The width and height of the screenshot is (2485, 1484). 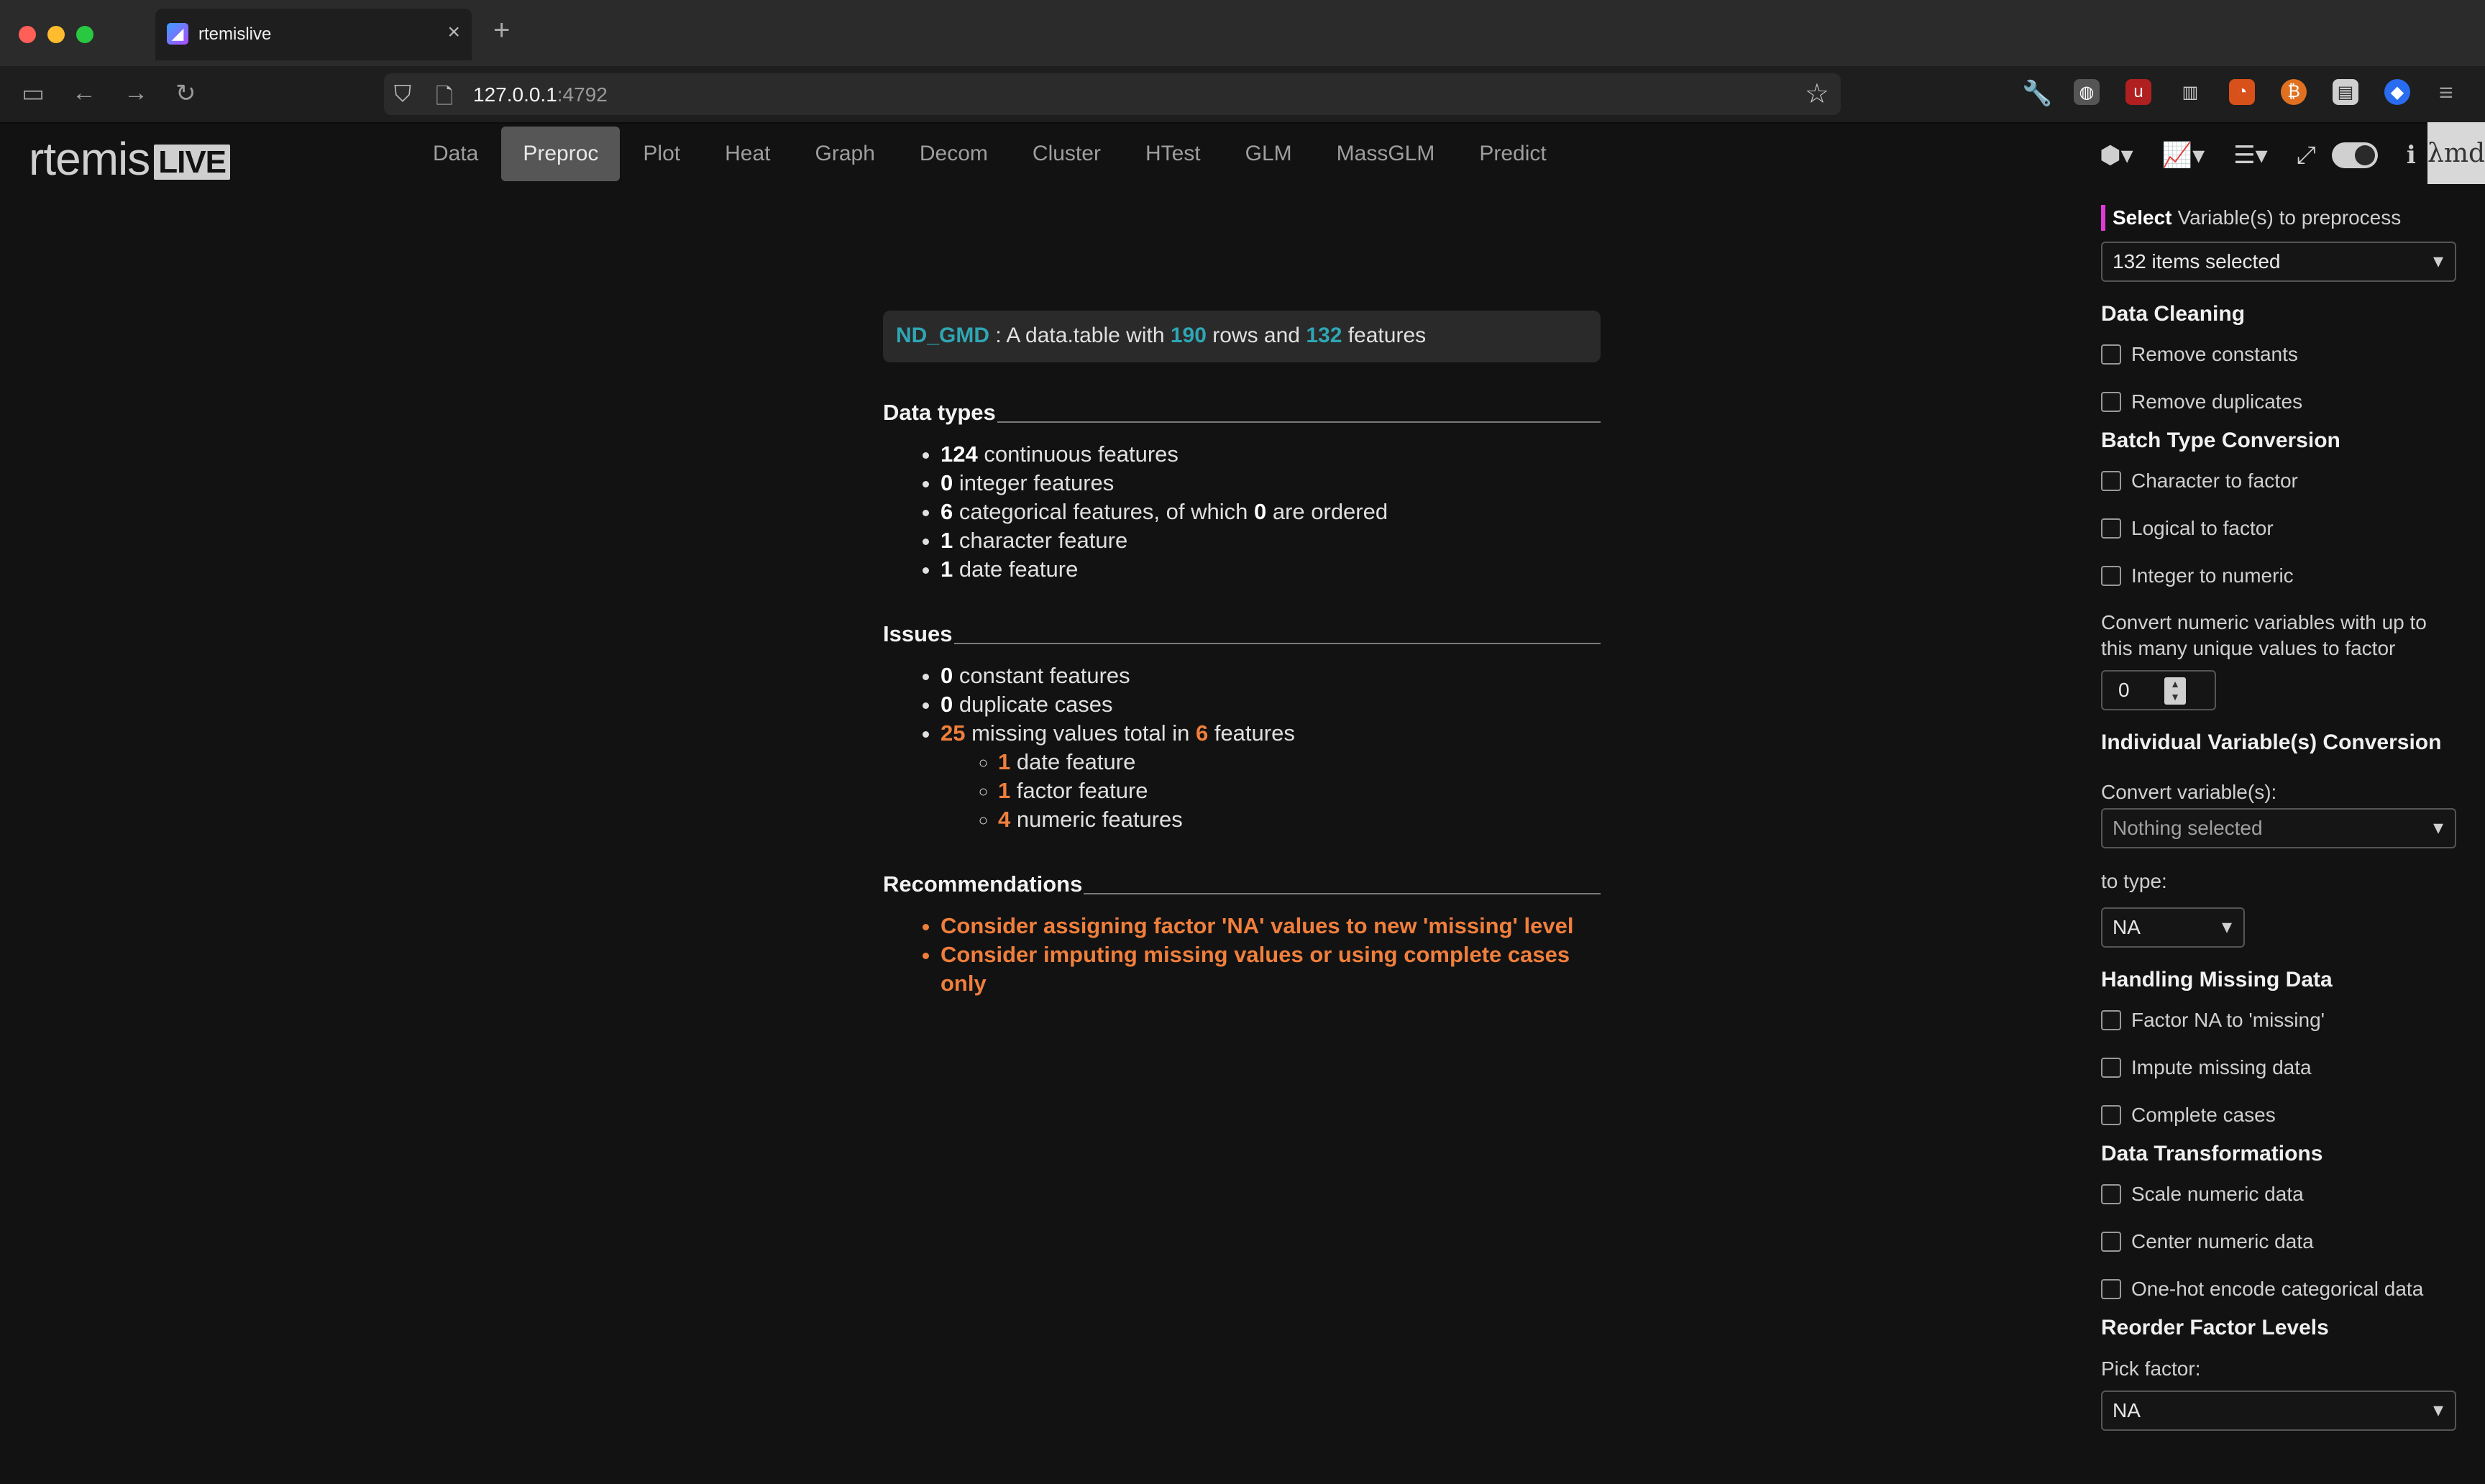 I want to click on list-item: 1 character feature, so click(x=1271, y=540).